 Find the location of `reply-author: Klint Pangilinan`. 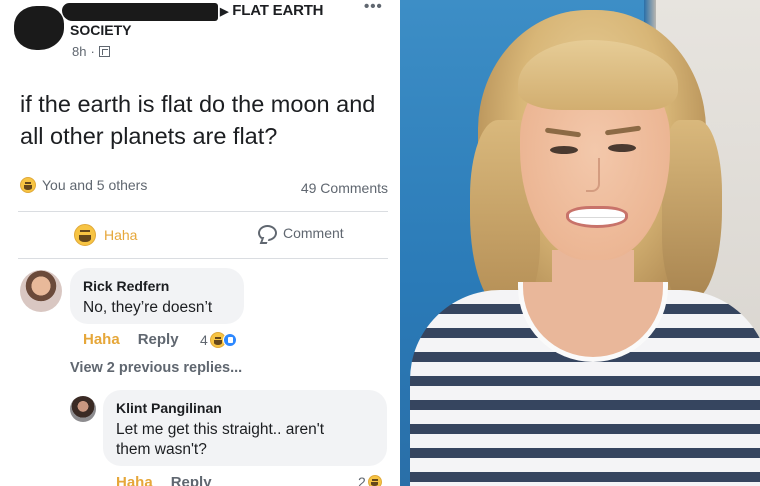

reply-author: Klint Pangilinan is located at coordinates (169, 408).